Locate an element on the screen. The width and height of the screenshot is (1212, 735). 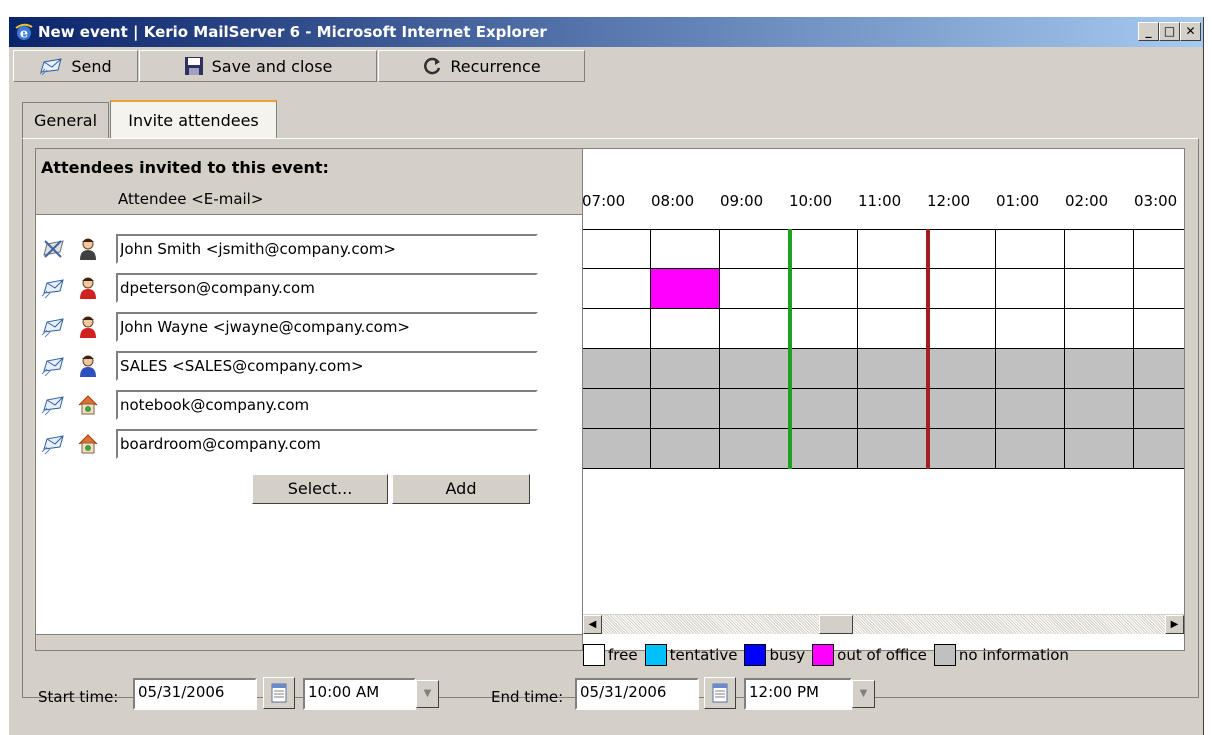
scroll-right-icon: ▶ is located at coordinates (1174, 624).